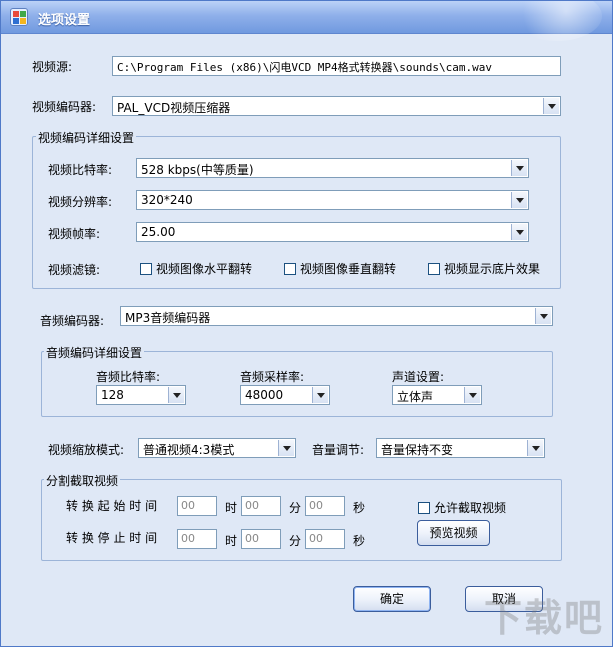 This screenshot has width=613, height=647. I want to click on allow-split-checkbox: 允许截取视频, so click(462, 507).